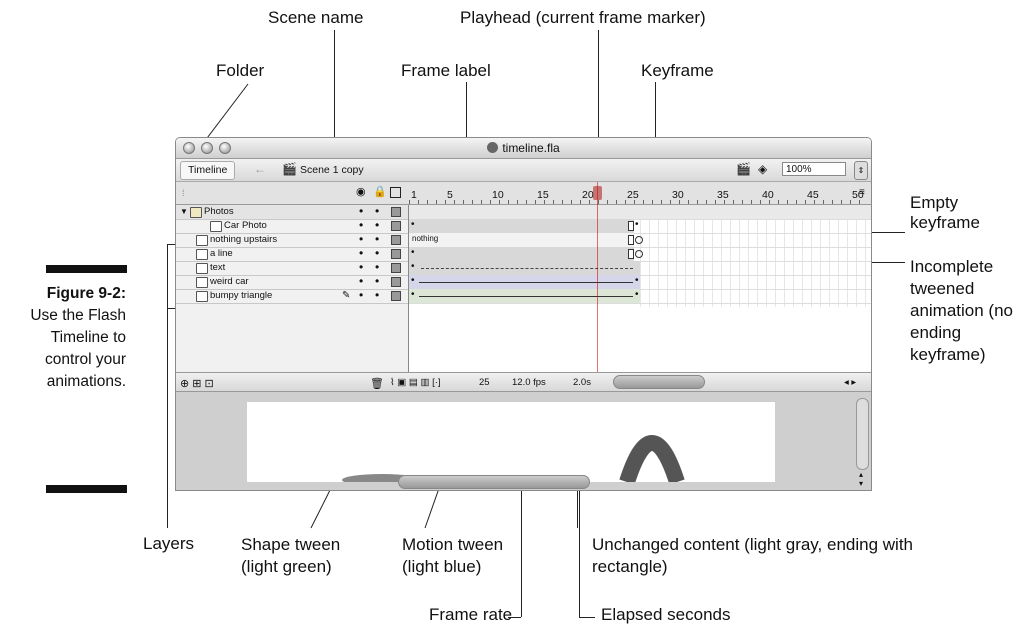 The image size is (1023, 630). What do you see at coordinates (244, 239) in the screenshot?
I see `layer-name: nothing upstairs` at bounding box center [244, 239].